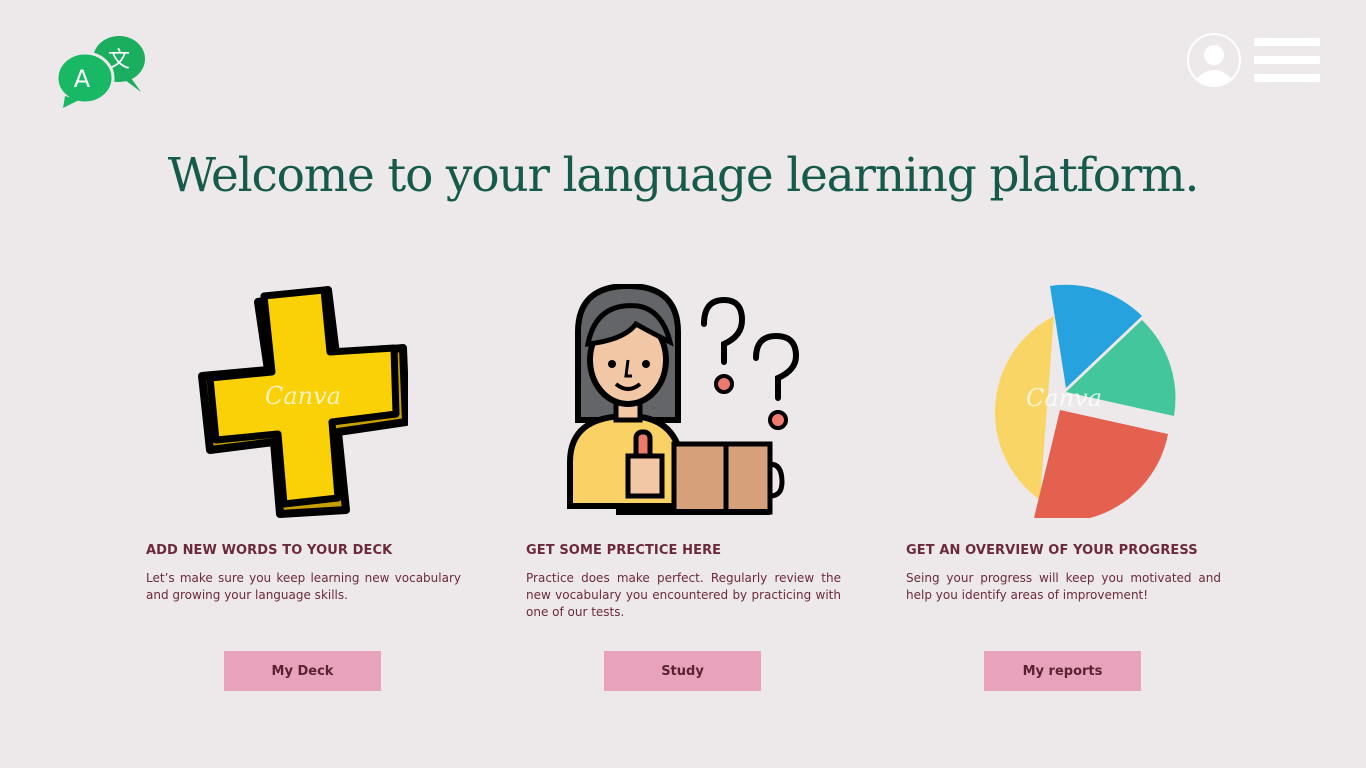 This screenshot has width=1366, height=768. What do you see at coordinates (269, 550) in the screenshot?
I see `card-heading: ADD NEW WORDS TO YOUR DECK` at bounding box center [269, 550].